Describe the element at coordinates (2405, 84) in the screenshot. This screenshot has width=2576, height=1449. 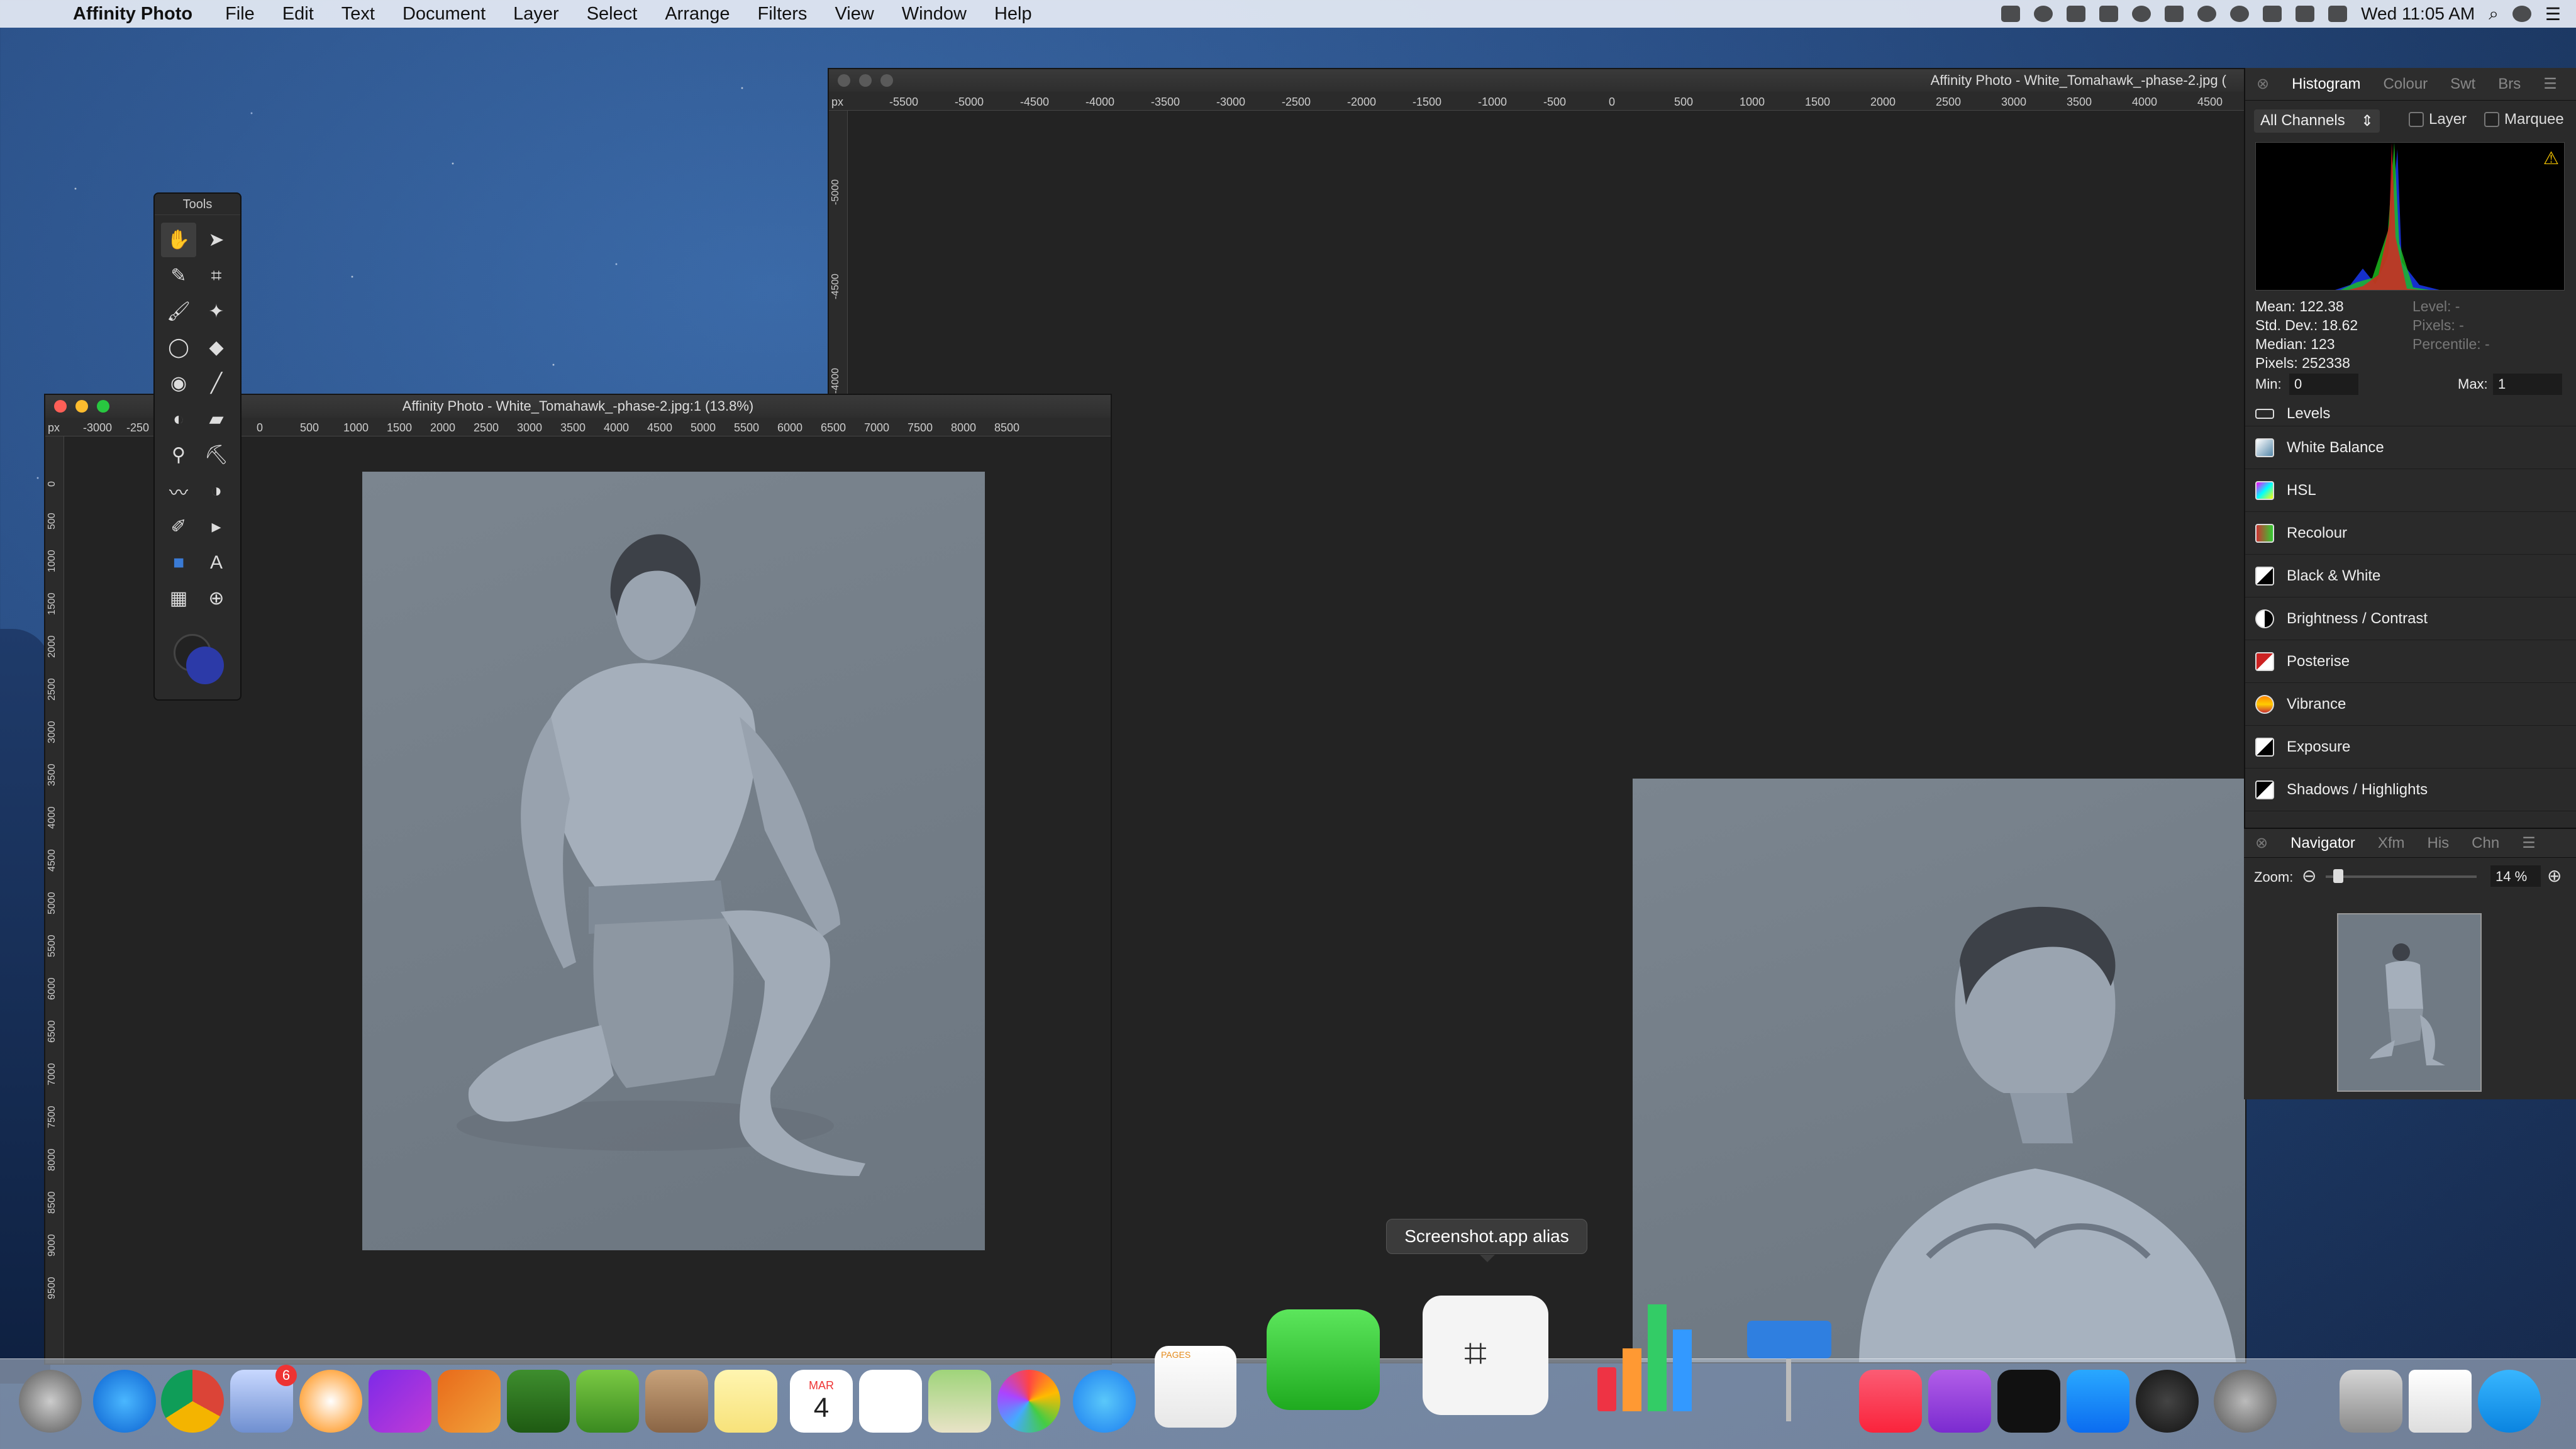
I see `tab-colour: Colour` at that location.